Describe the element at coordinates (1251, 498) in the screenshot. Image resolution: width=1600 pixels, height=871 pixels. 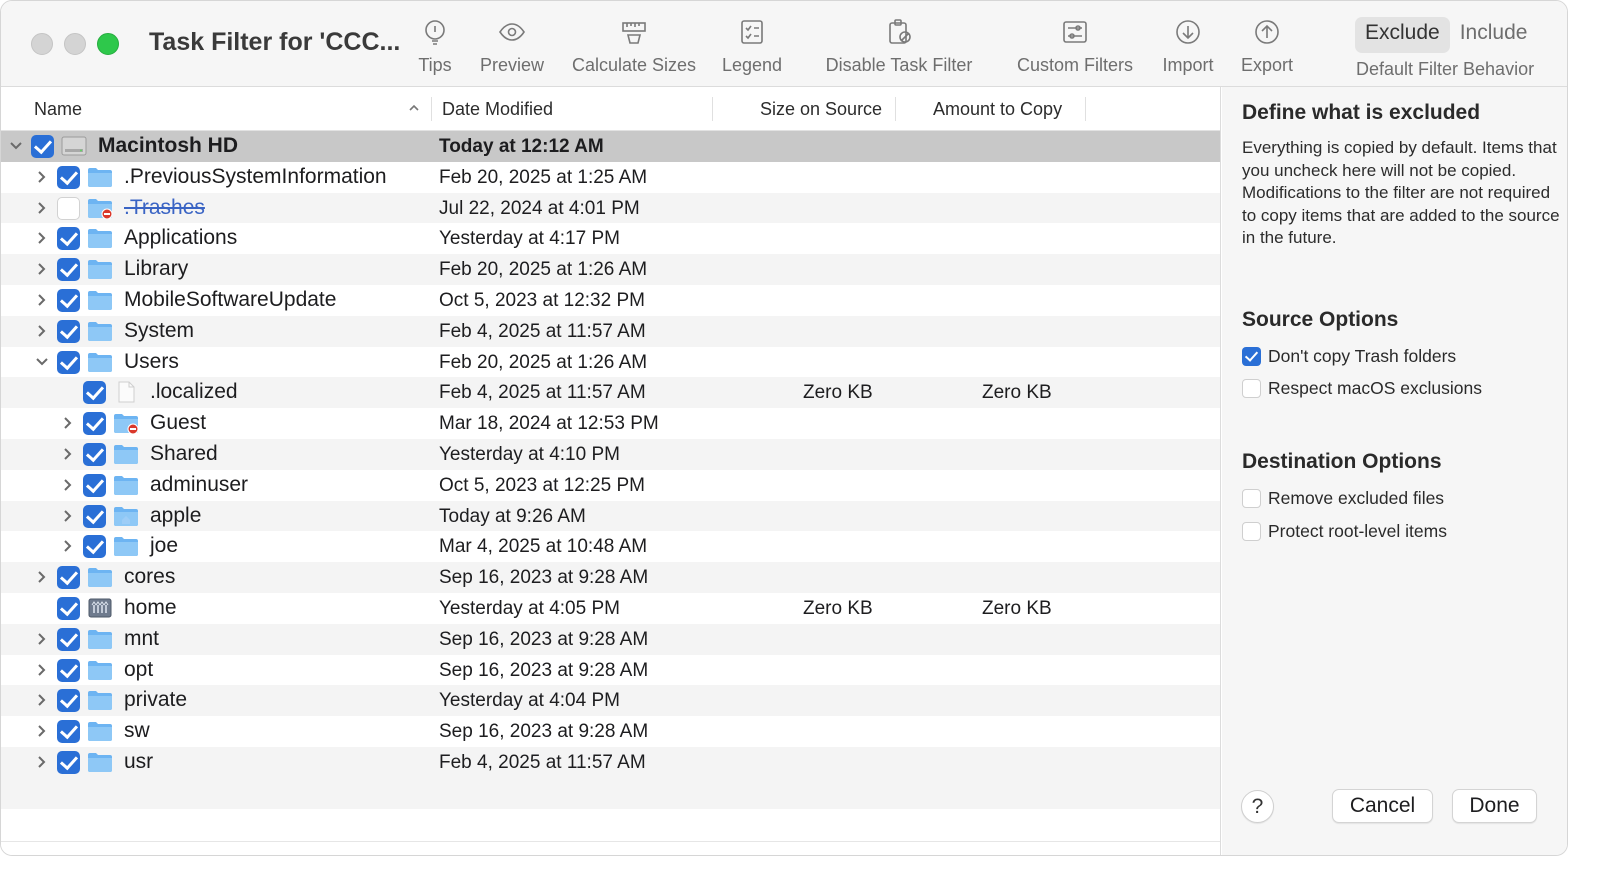
I see `remove-excluded-files-checkbox` at that location.